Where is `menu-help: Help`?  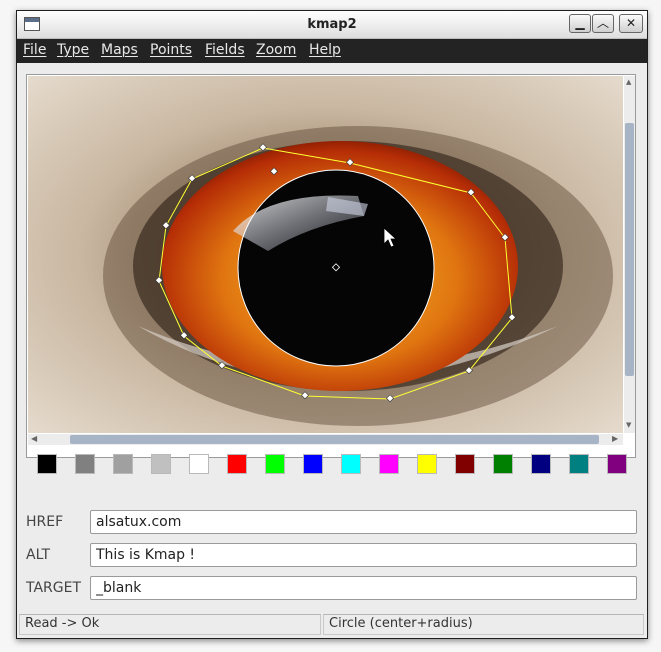 menu-help: Help is located at coordinates (325, 50).